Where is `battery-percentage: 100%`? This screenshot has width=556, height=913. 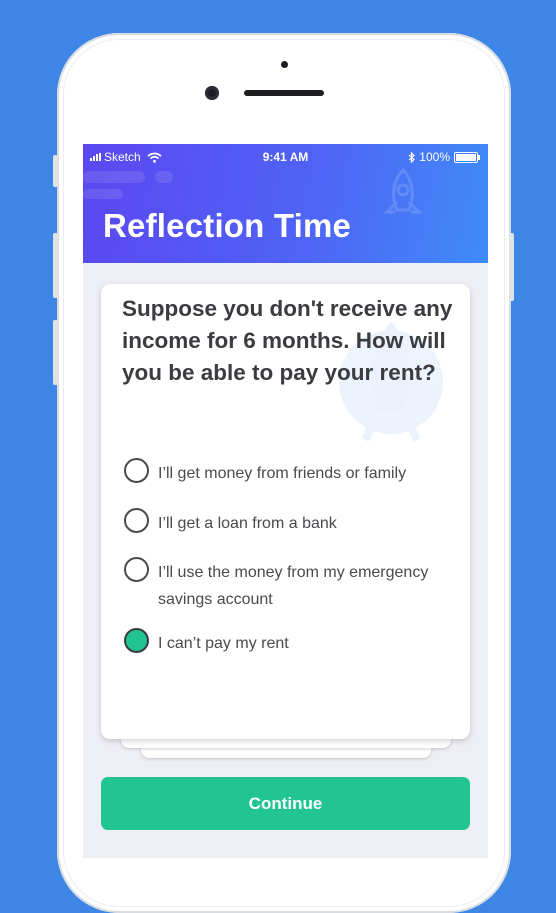 battery-percentage: 100% is located at coordinates (434, 157).